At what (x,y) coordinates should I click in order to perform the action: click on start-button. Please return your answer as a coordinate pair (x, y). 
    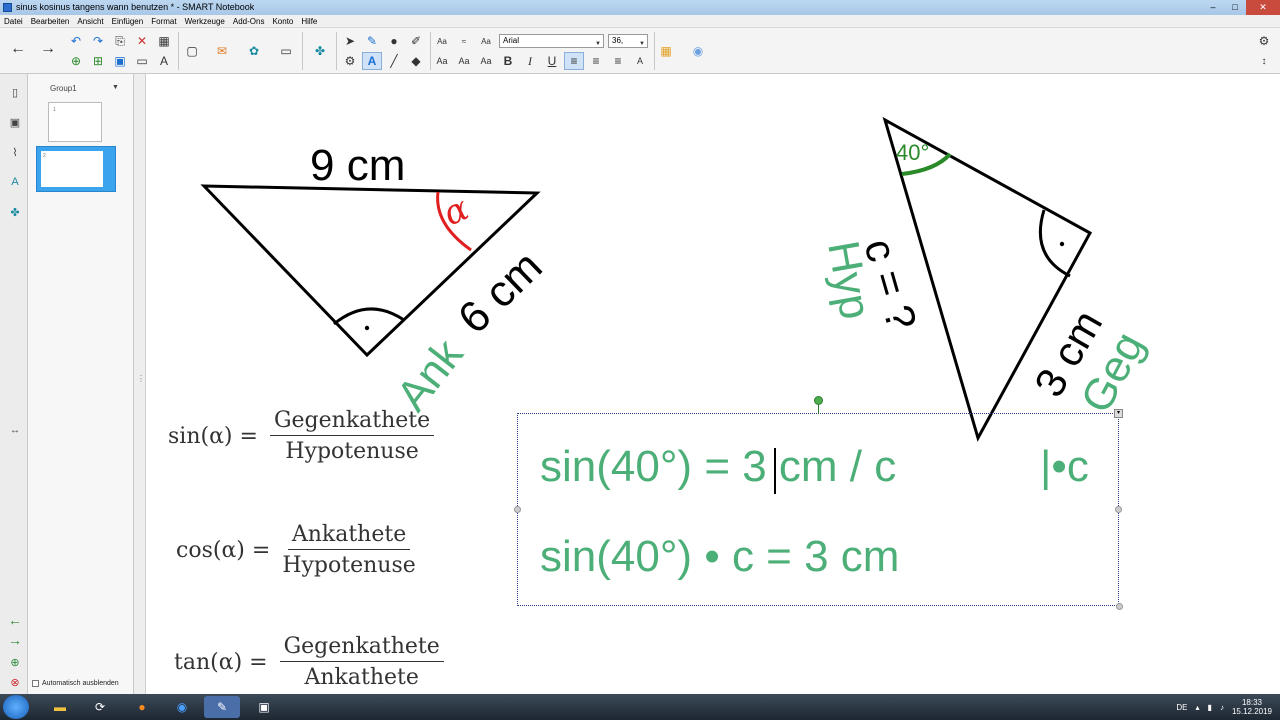
    Looking at the image, I should click on (16, 707).